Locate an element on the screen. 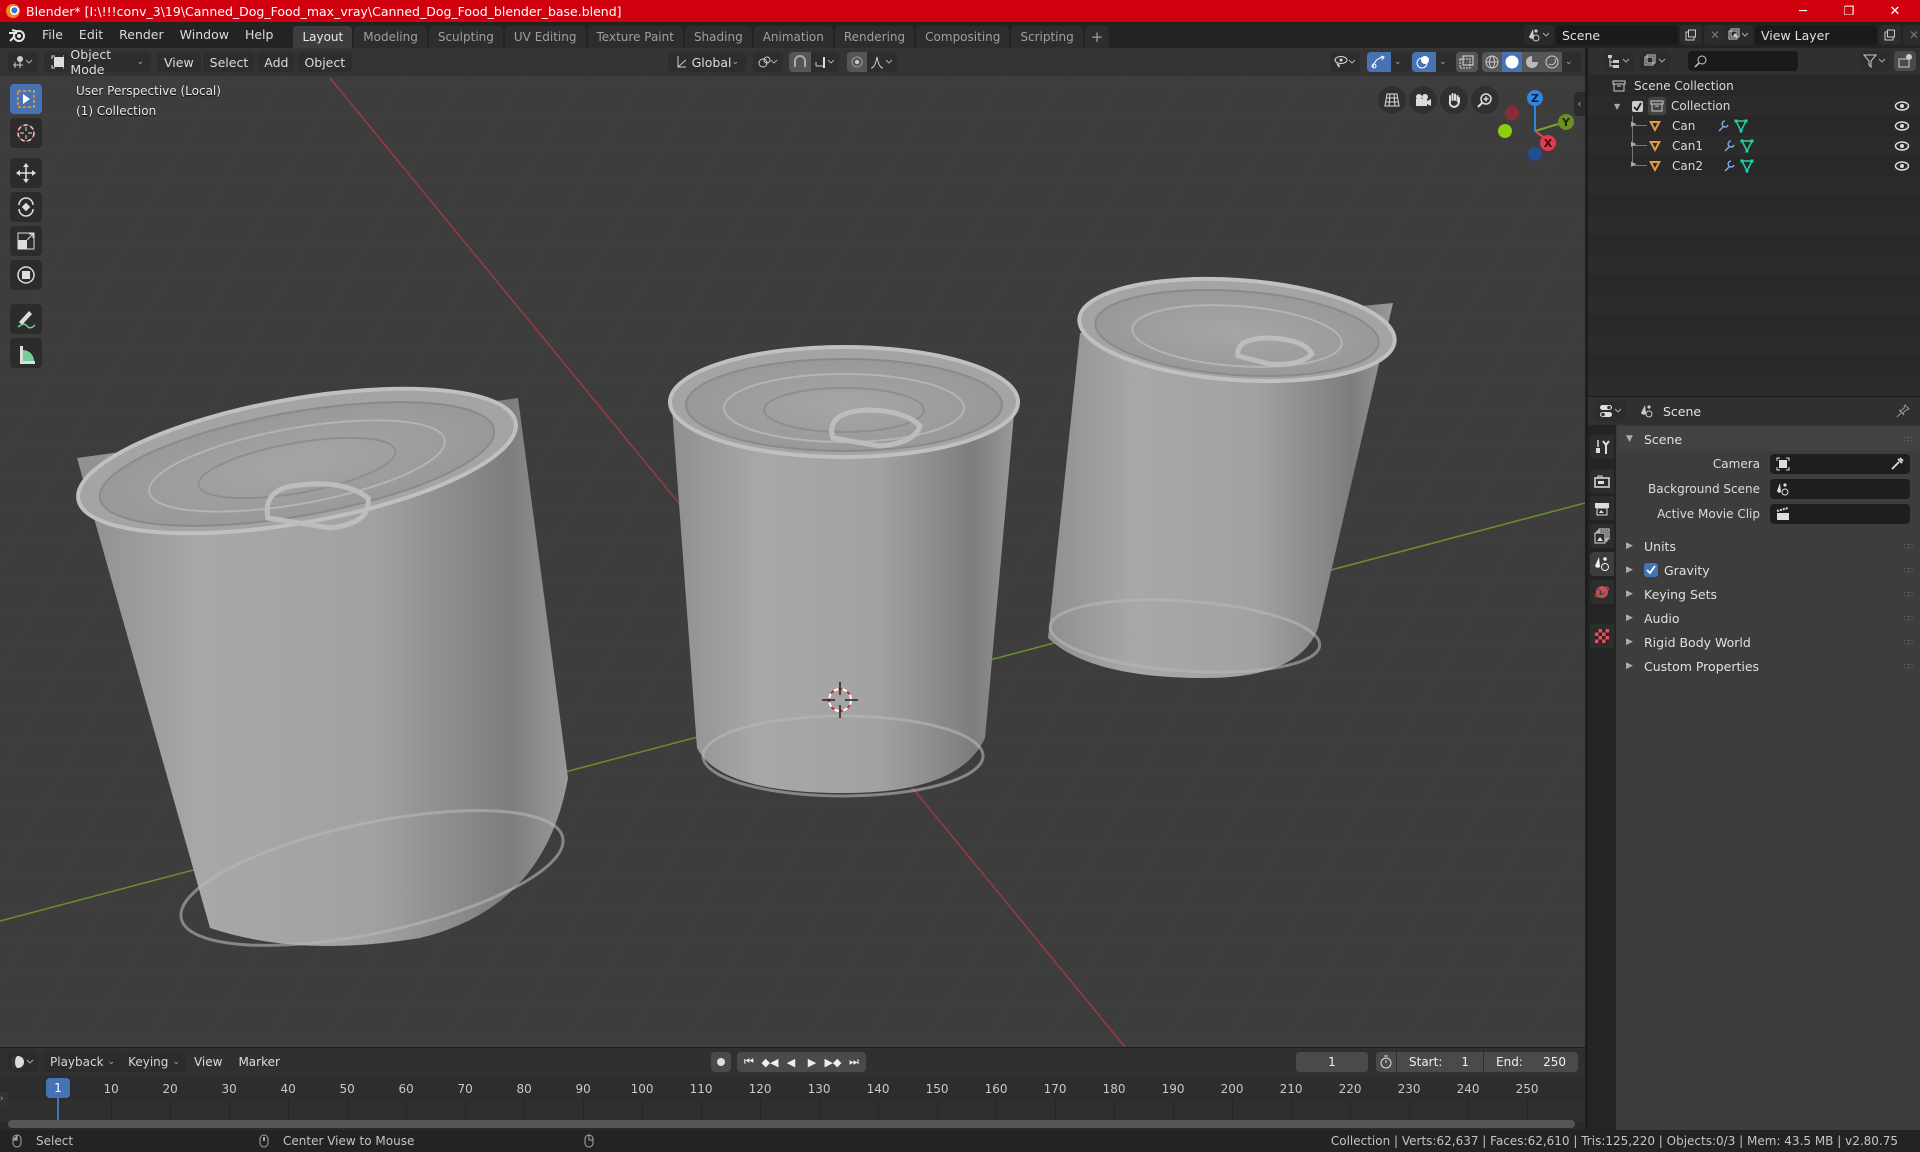 Image resolution: width=1920 pixels, height=1152 pixels. collection-include-checkbox is located at coordinates (1637, 106).